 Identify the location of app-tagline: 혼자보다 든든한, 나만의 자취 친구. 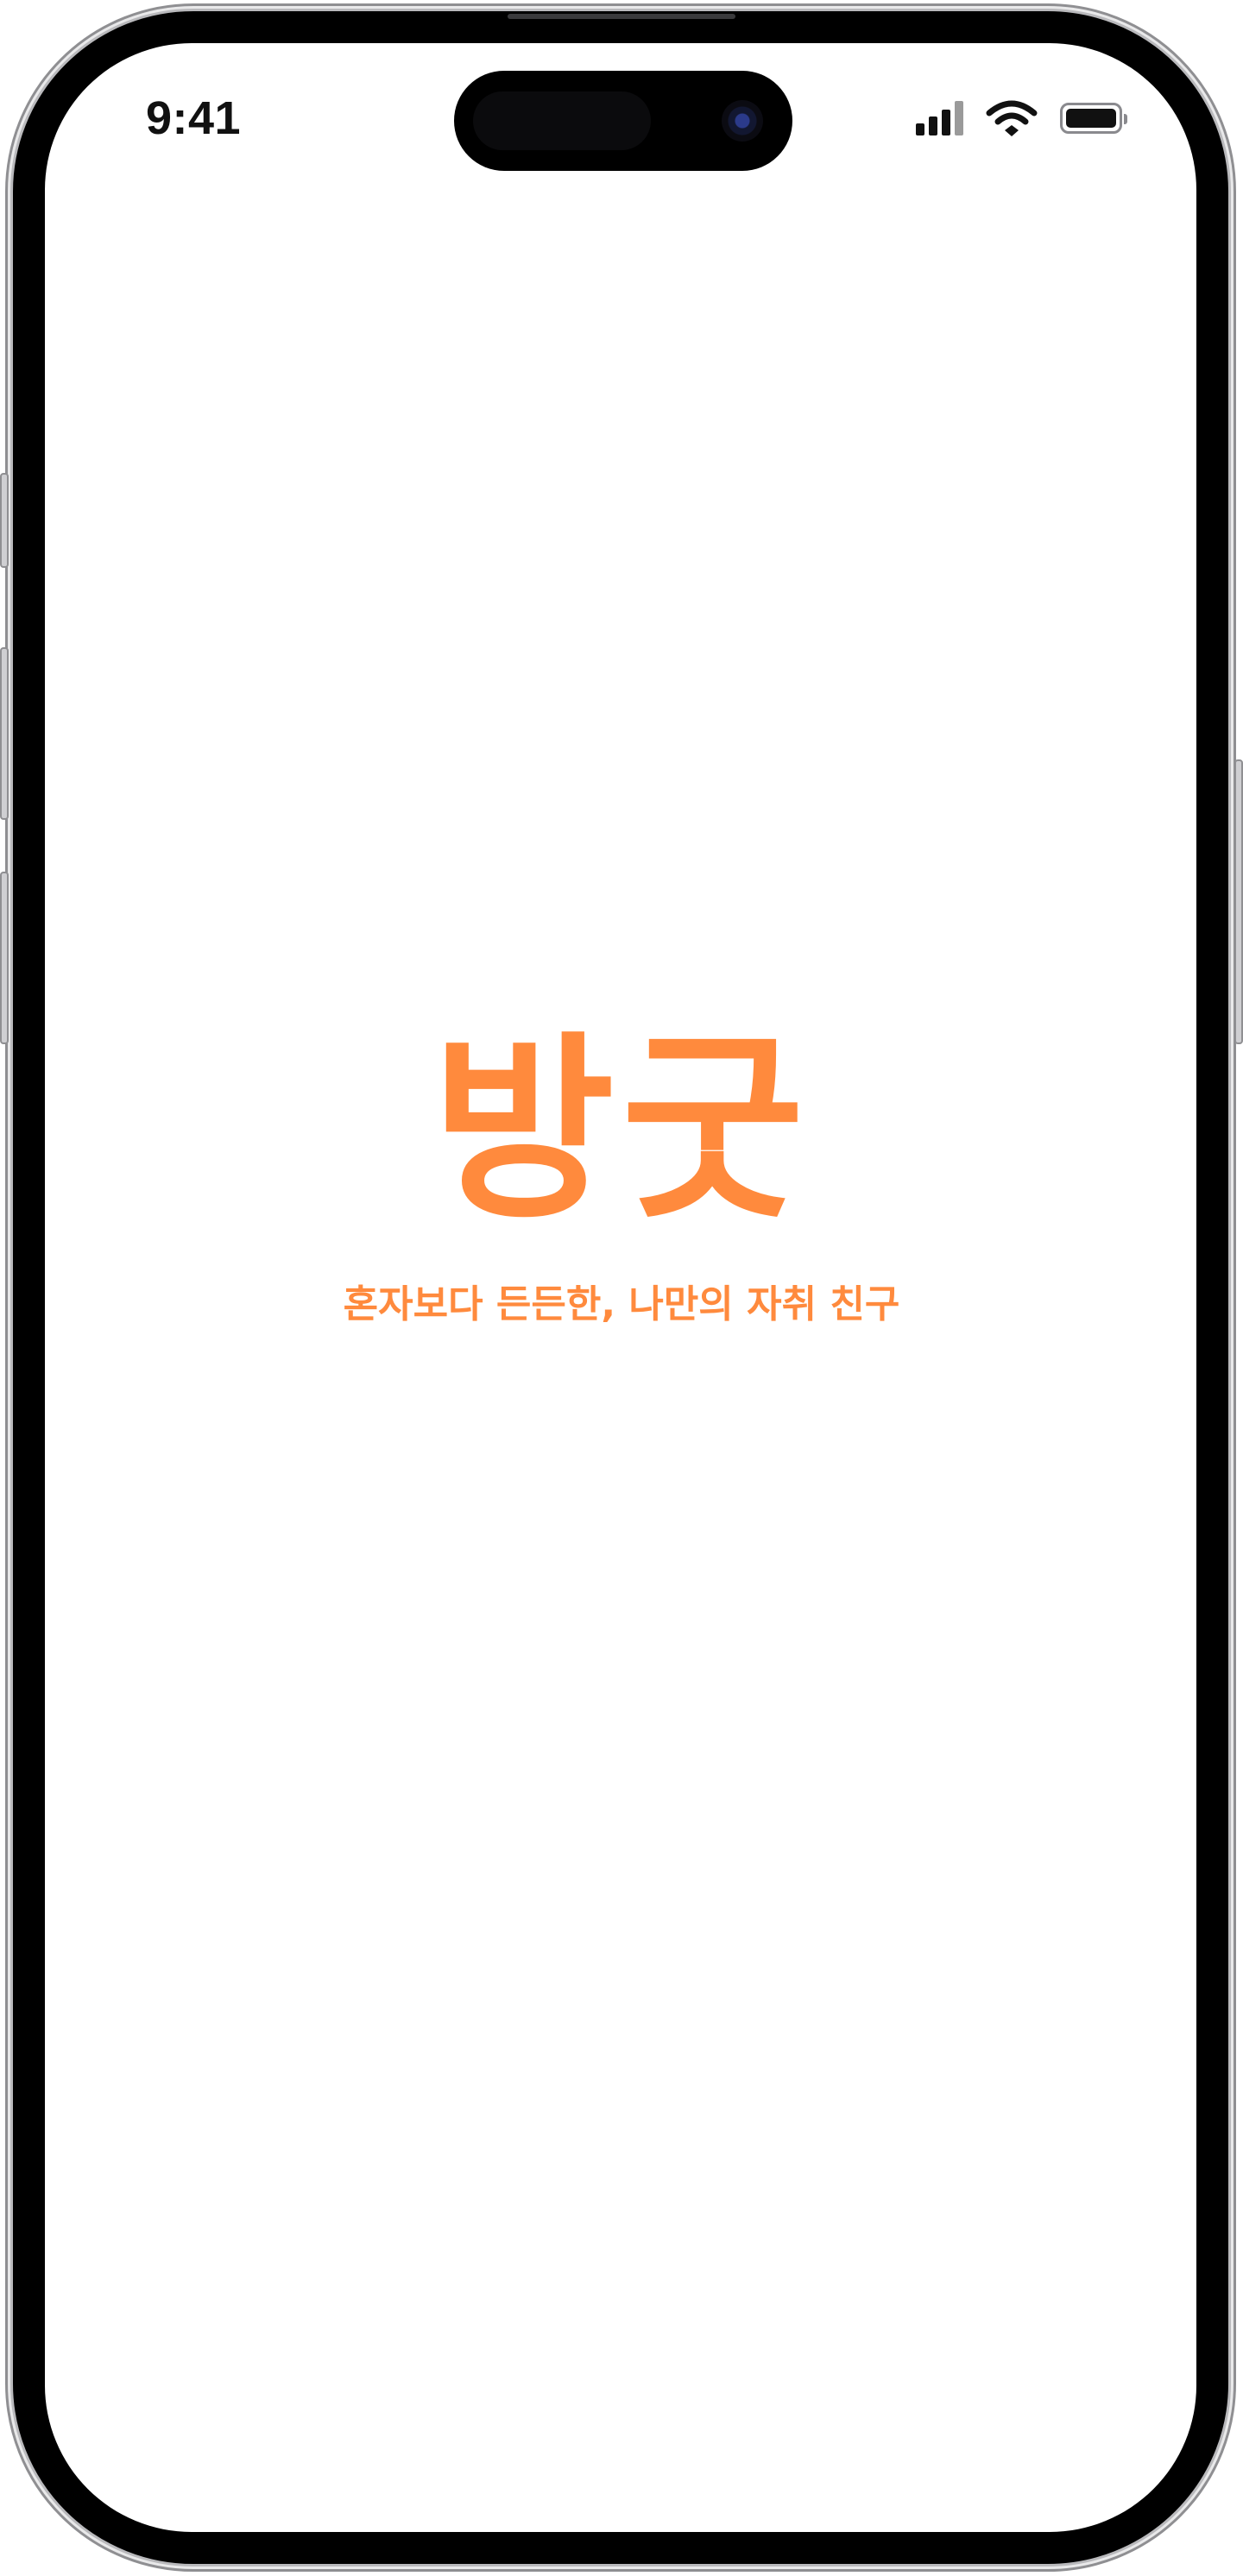
(621, 1304).